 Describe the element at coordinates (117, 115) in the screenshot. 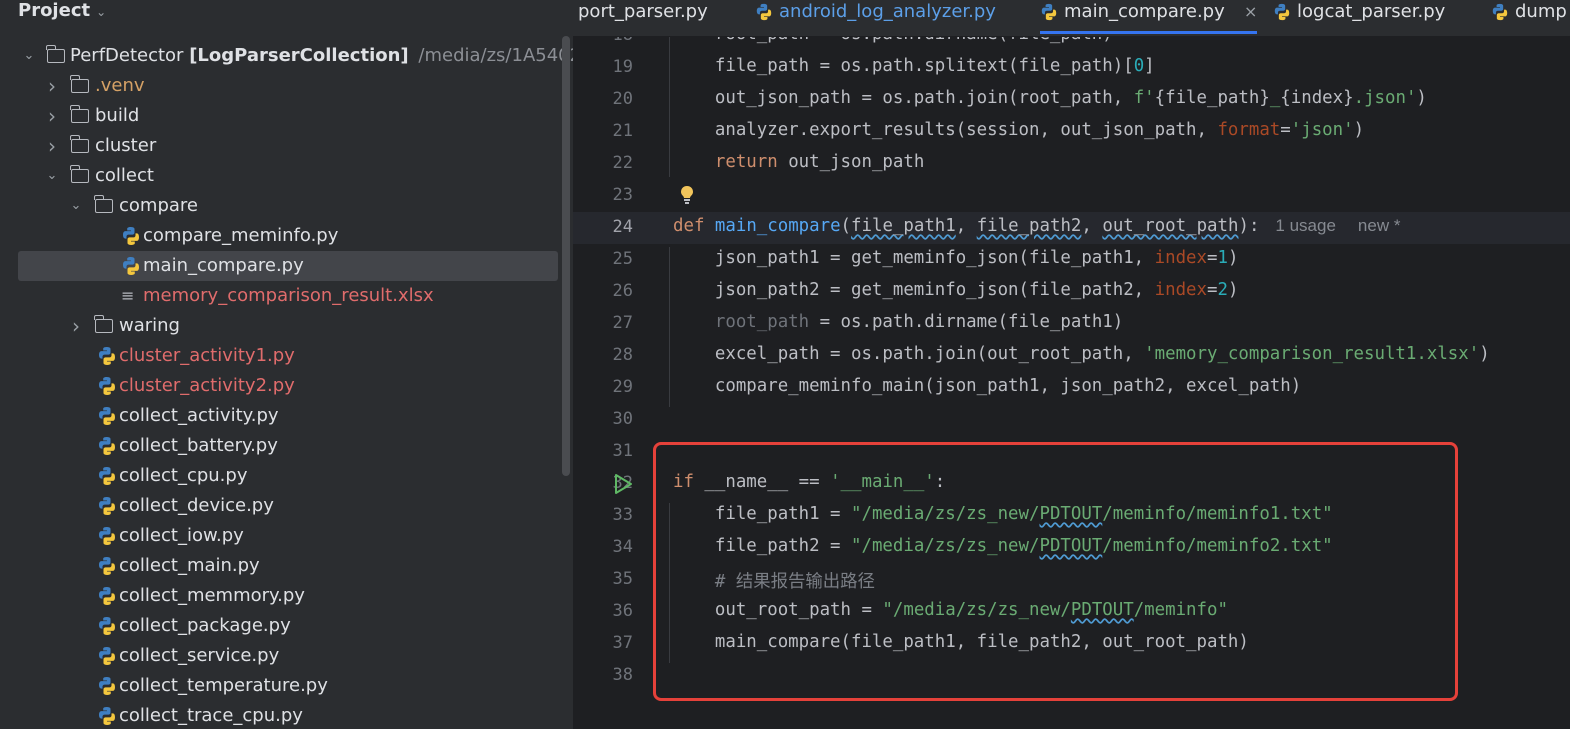

I see `tree-item-label: build` at that location.